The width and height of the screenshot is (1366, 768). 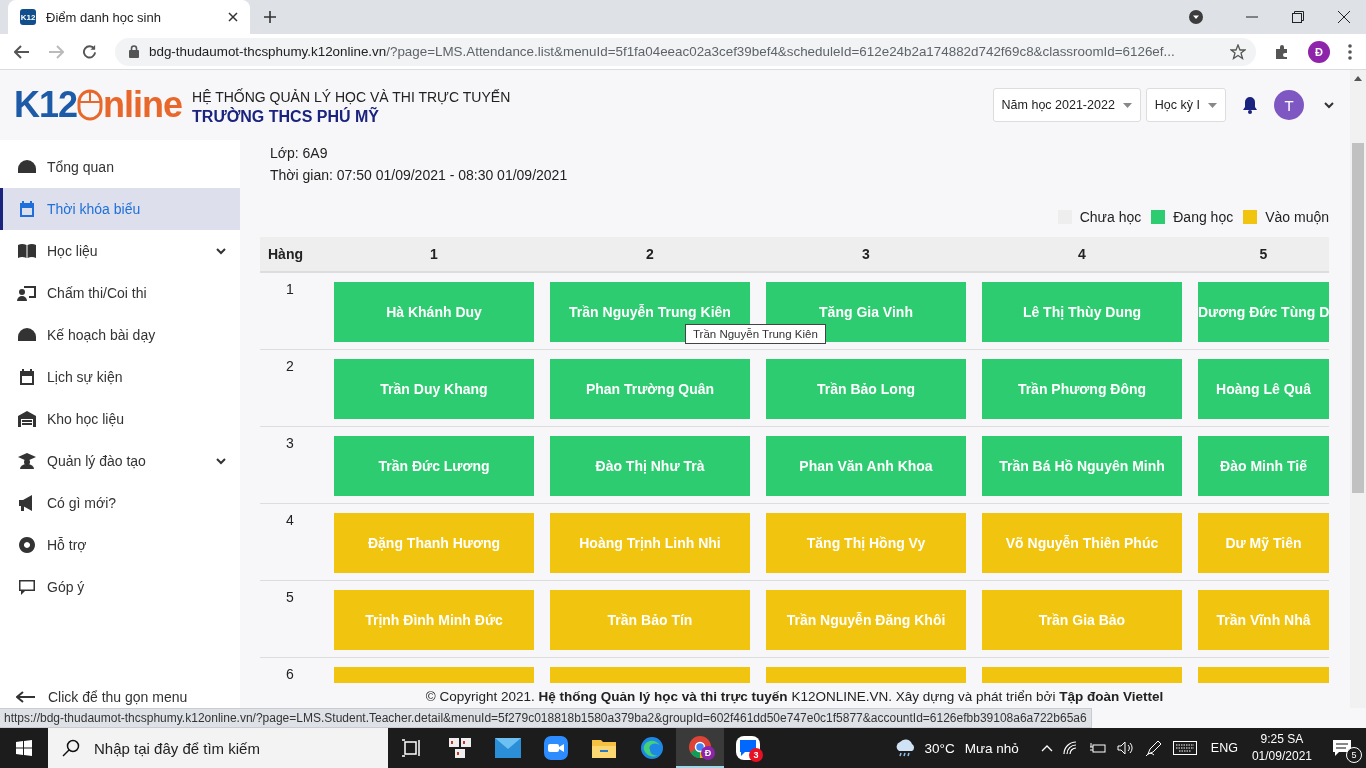 I want to click on collapse-menu-button: Click để thu gọn menu, so click(x=120, y=697).